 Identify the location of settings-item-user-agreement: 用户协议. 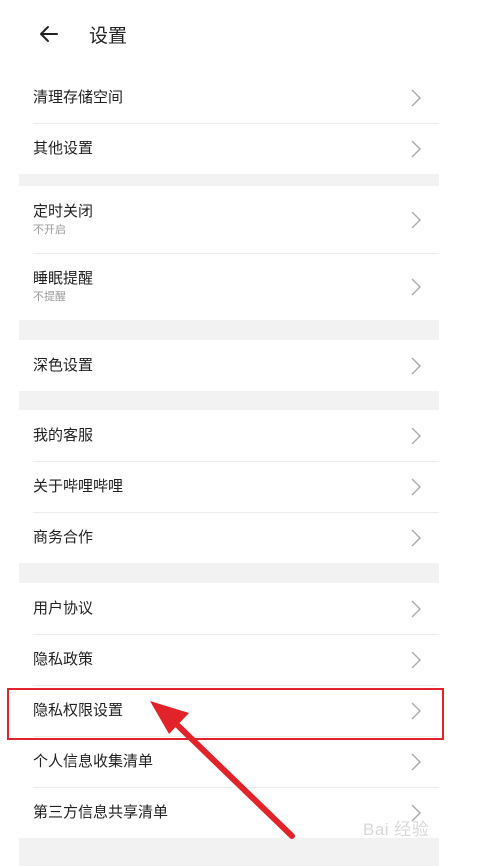
(229, 608).